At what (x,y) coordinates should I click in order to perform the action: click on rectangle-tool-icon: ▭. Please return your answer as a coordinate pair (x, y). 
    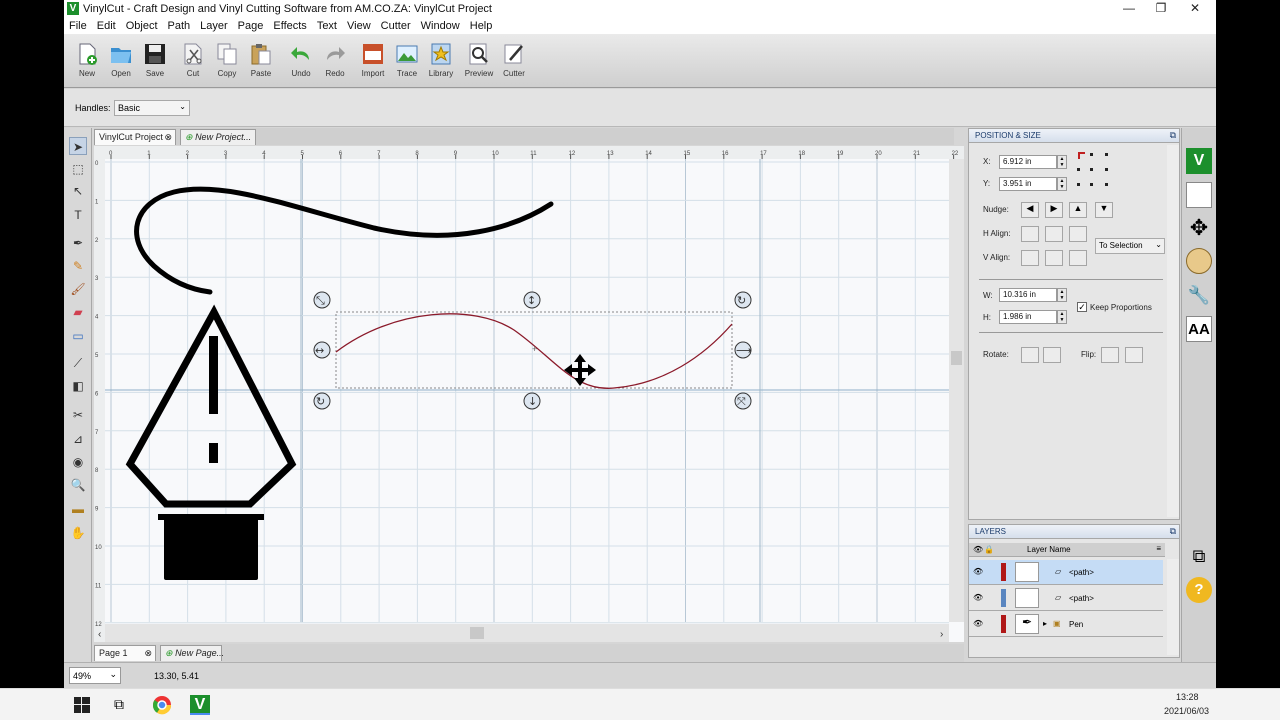
    Looking at the image, I should click on (78, 336).